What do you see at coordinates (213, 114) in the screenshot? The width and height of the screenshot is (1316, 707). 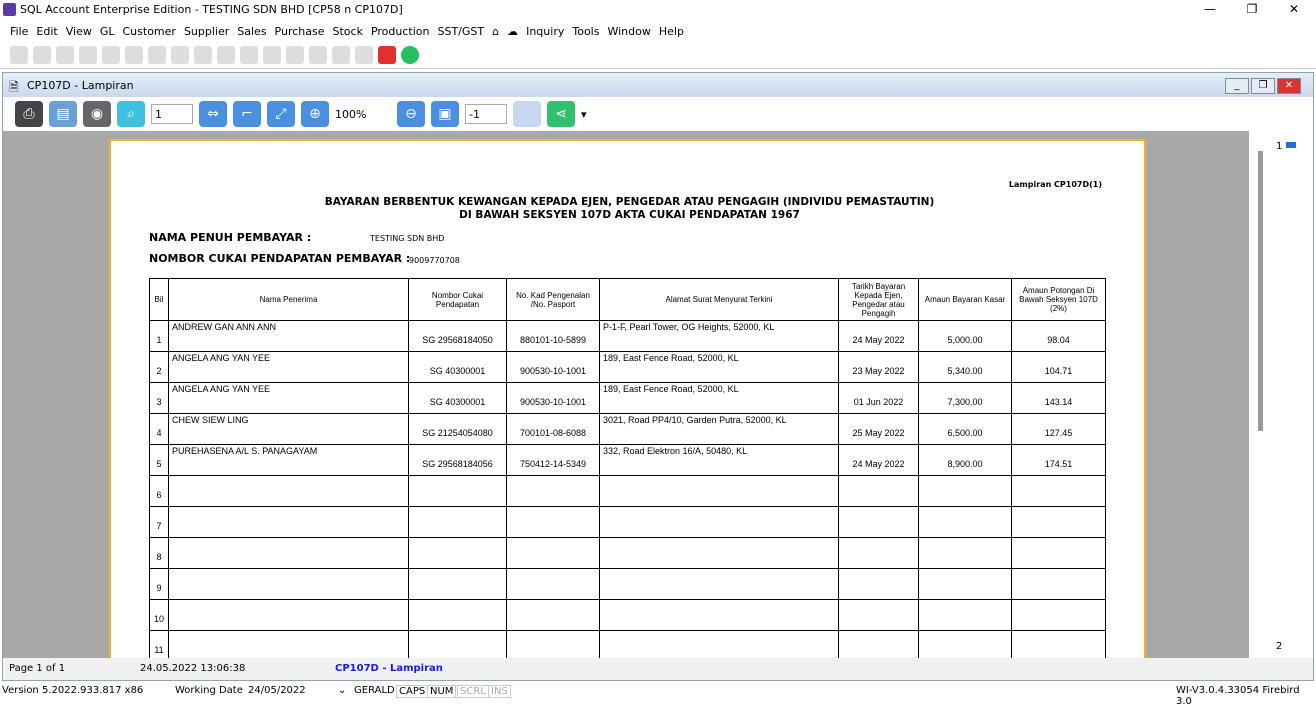 I see `fit-width-icon: ⇔` at bounding box center [213, 114].